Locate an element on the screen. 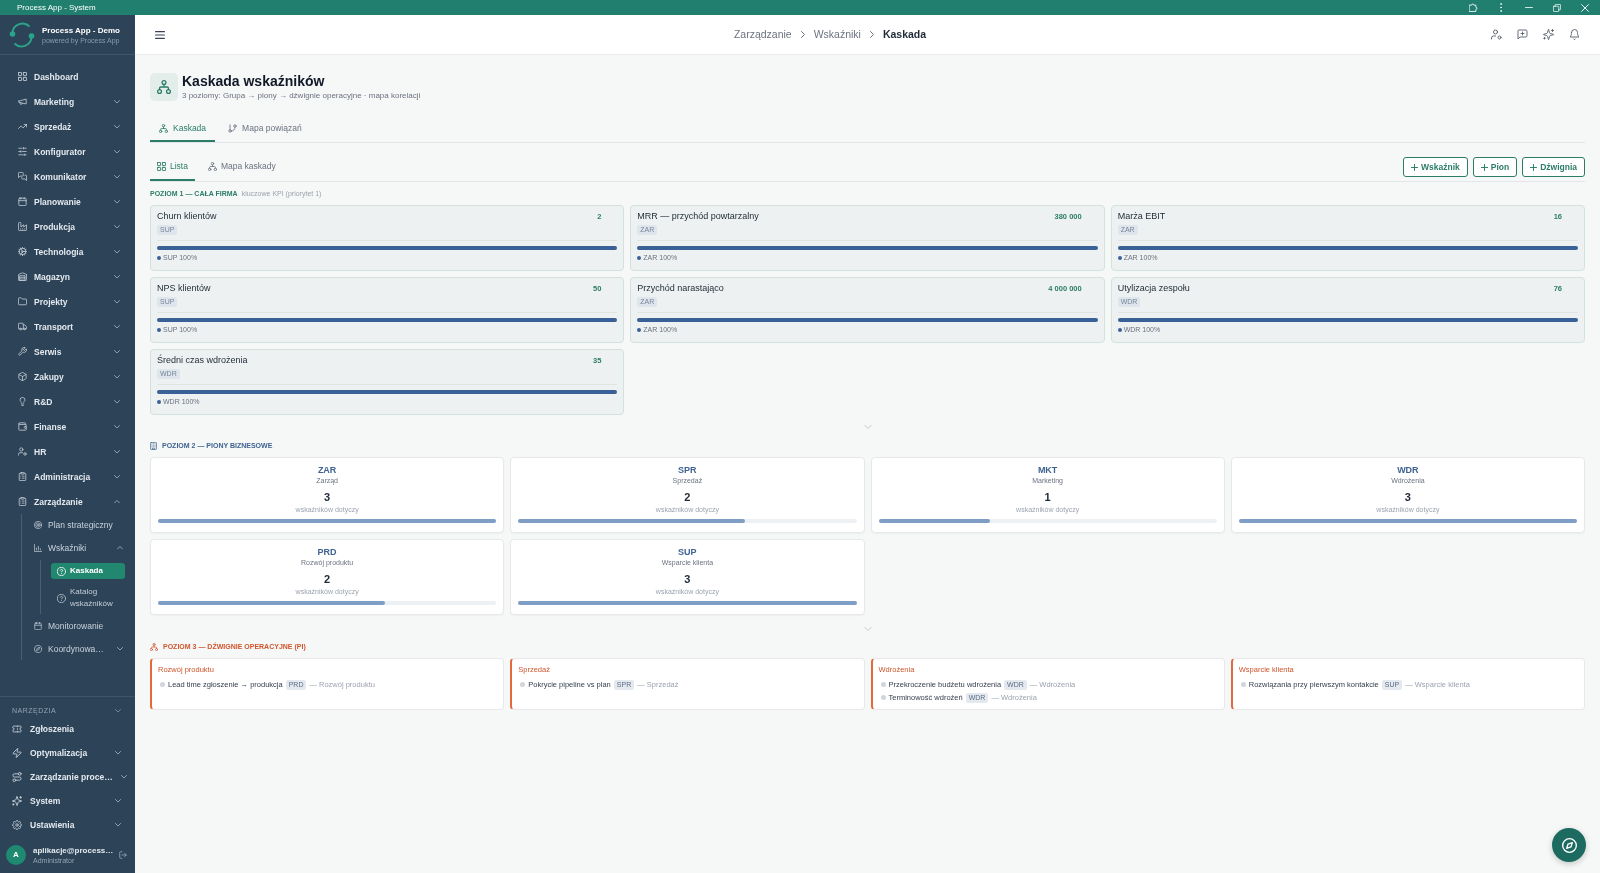 This screenshot has height=873, width=1600. nav-item: Serwis is located at coordinates (67, 351).